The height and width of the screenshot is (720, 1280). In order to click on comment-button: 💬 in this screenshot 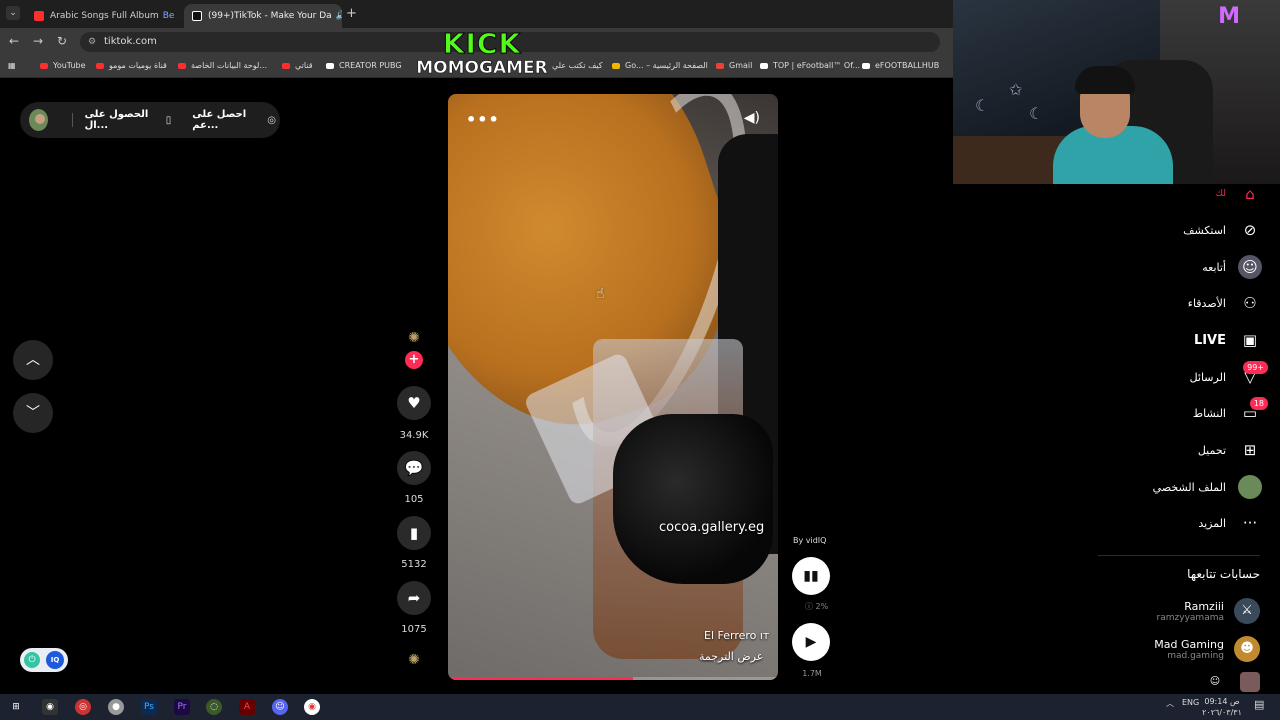, I will do `click(414, 468)`.